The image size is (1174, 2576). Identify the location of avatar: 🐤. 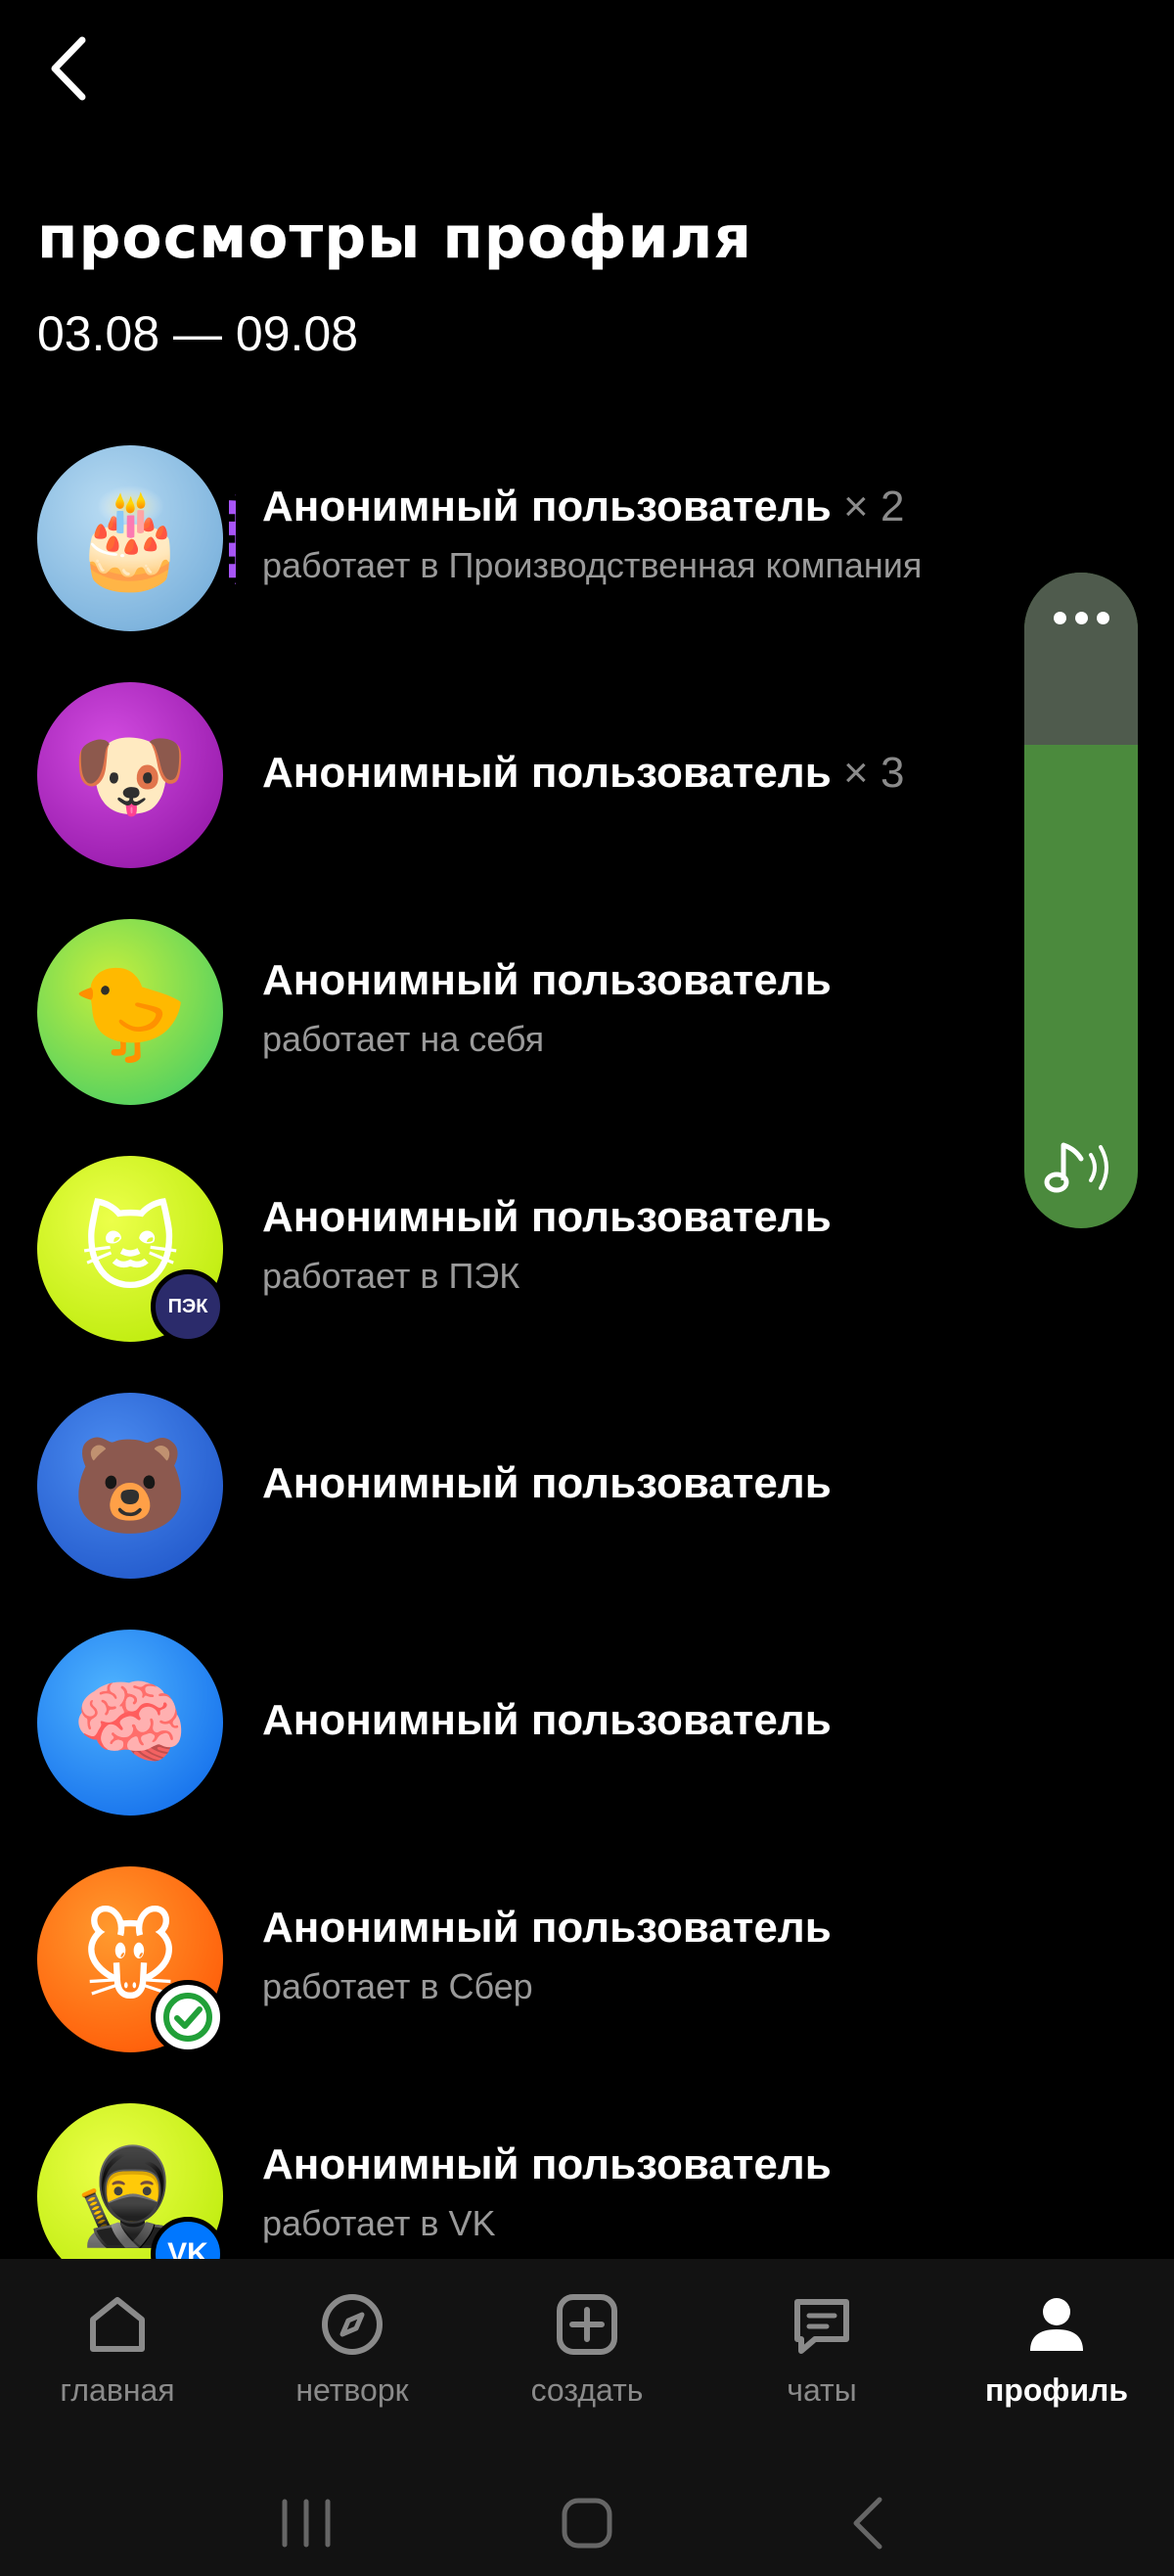
(130, 1012).